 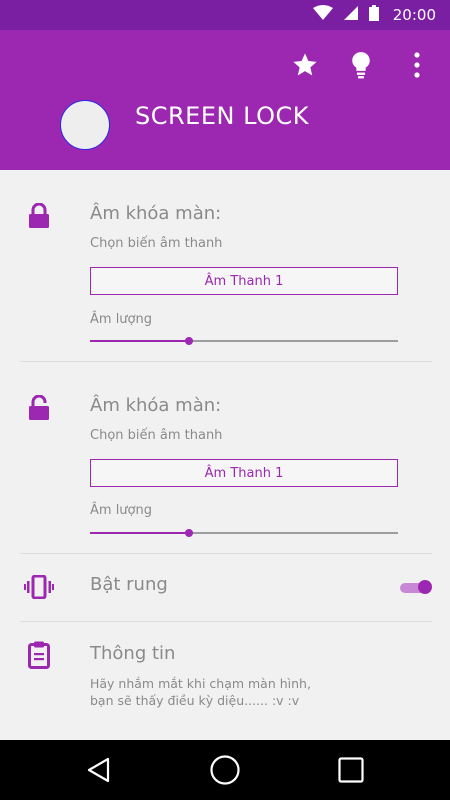 What do you see at coordinates (129, 584) in the screenshot?
I see `vibrate-label: Bật rung` at bounding box center [129, 584].